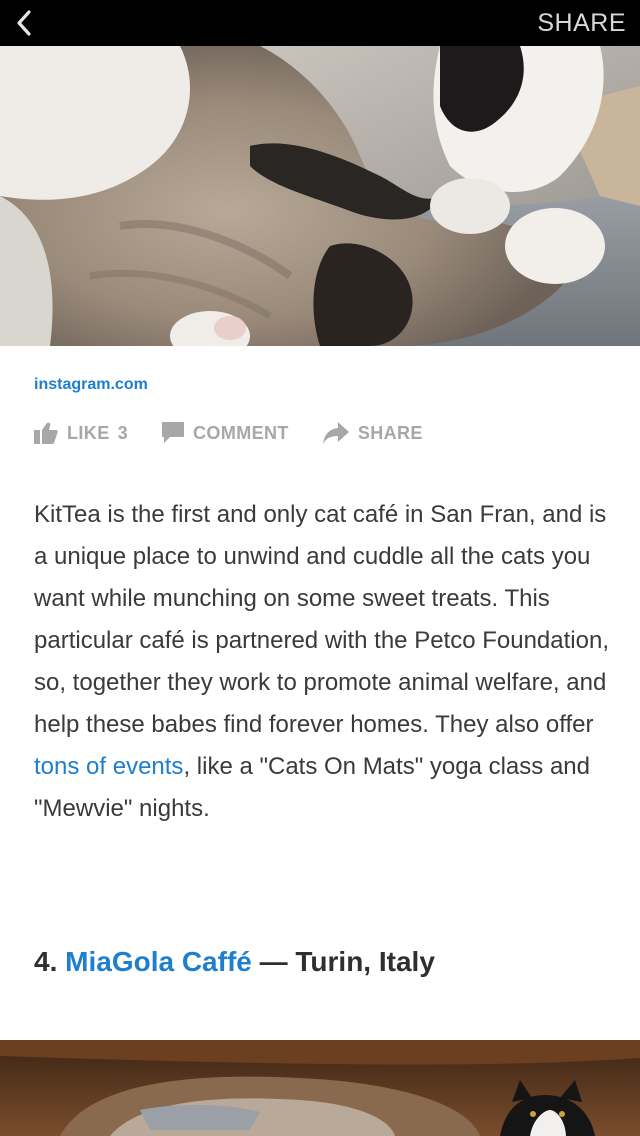 The image size is (640, 1136). Describe the element at coordinates (46, 961) in the screenshot. I see `section-number: 4.` at that location.